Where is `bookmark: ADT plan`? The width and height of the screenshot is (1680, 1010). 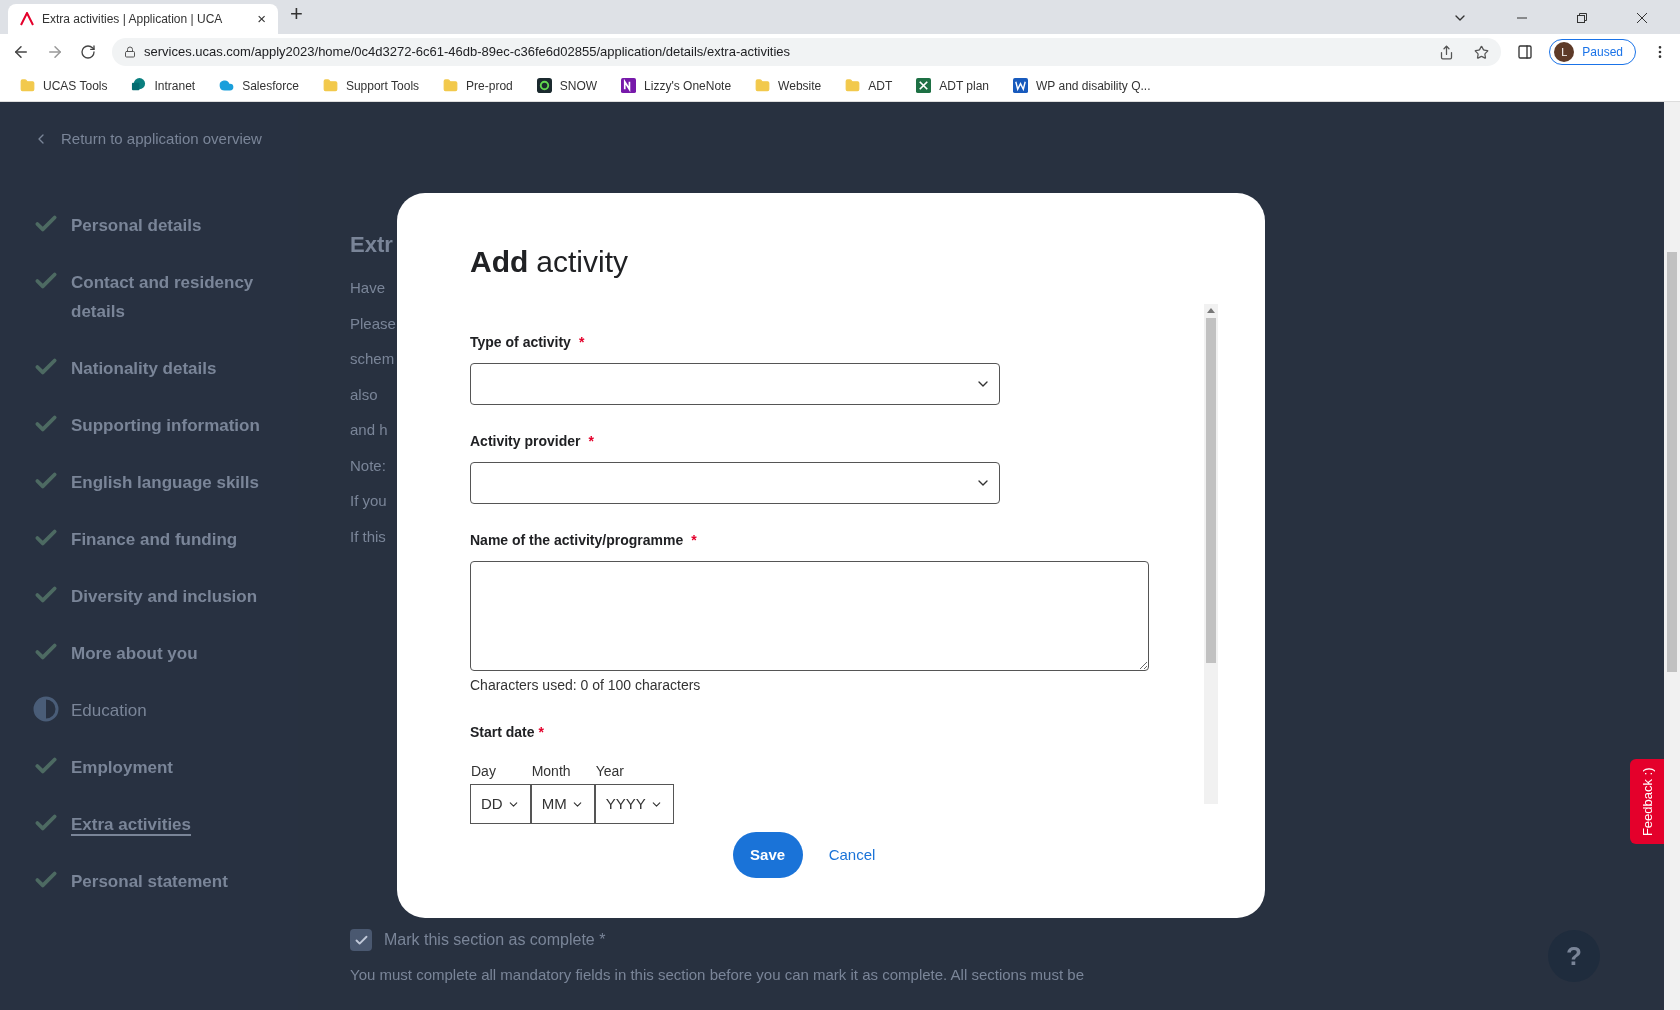 bookmark: ADT plan is located at coordinates (953, 85).